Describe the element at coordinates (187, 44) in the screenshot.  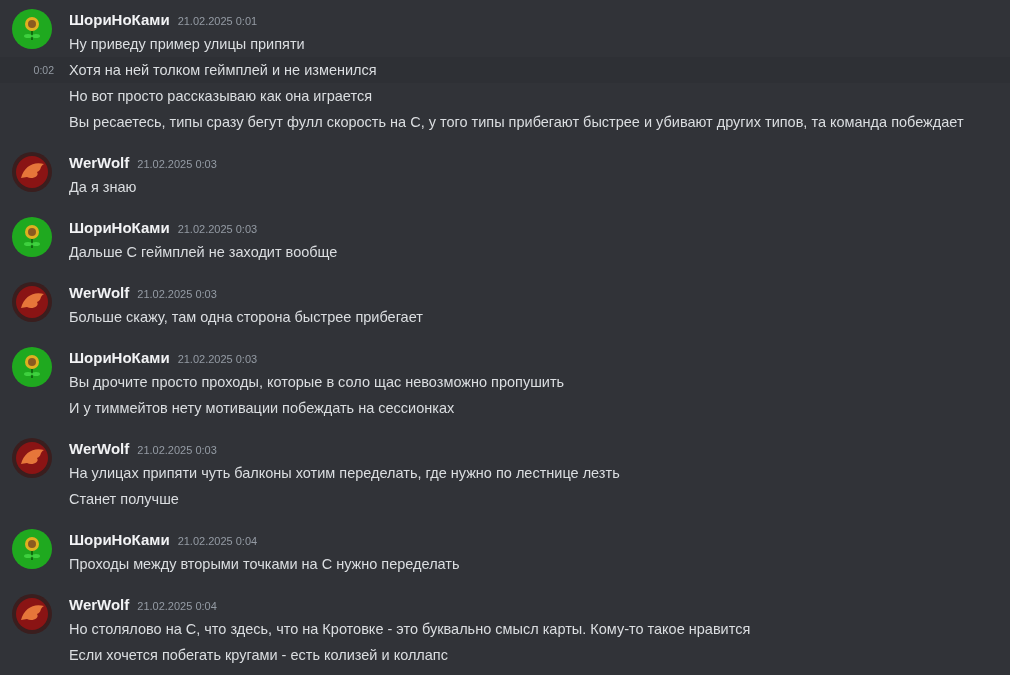
I see `message-text: Ну приведу пример улицы припяти` at that location.